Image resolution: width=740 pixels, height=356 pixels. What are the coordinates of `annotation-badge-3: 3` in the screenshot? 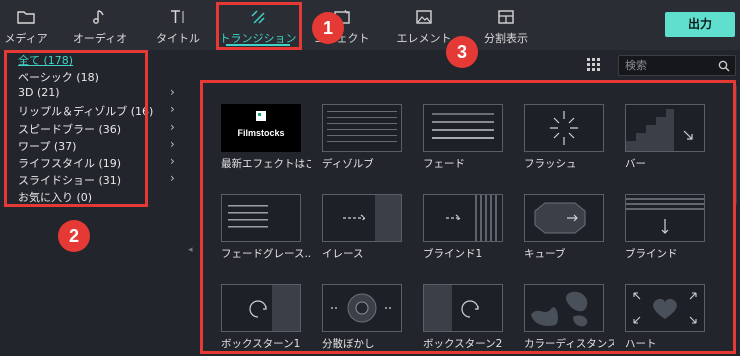 It's located at (462, 52).